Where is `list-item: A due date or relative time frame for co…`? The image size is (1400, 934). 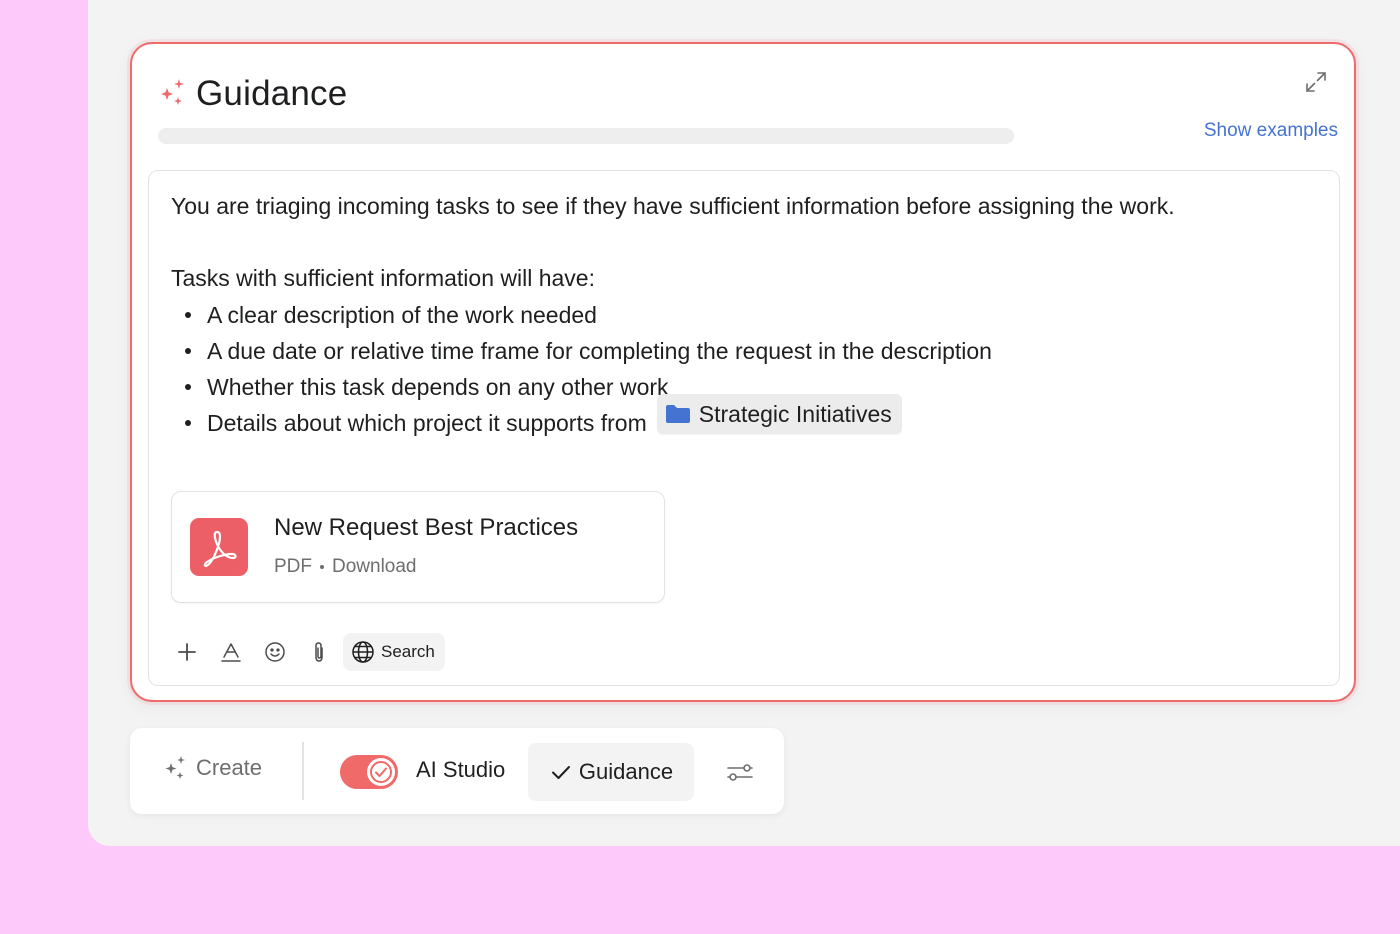
list-item: A due date or relative time frame for co… is located at coordinates (581, 351).